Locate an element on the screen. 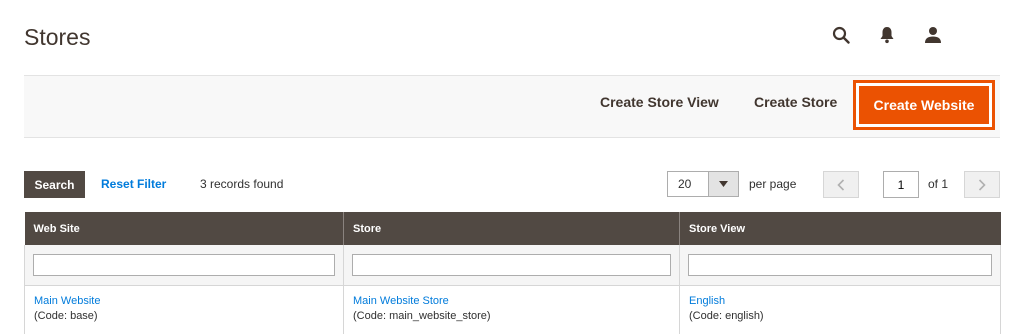  total-pages-label: of 1 is located at coordinates (938, 184).